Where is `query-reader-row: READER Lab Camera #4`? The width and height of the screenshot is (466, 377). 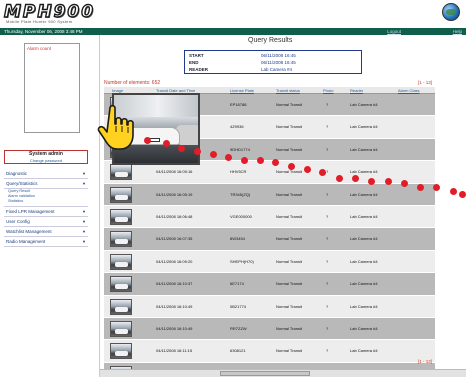 query-reader-row: READER Lab Camera #4 is located at coordinates (273, 69).